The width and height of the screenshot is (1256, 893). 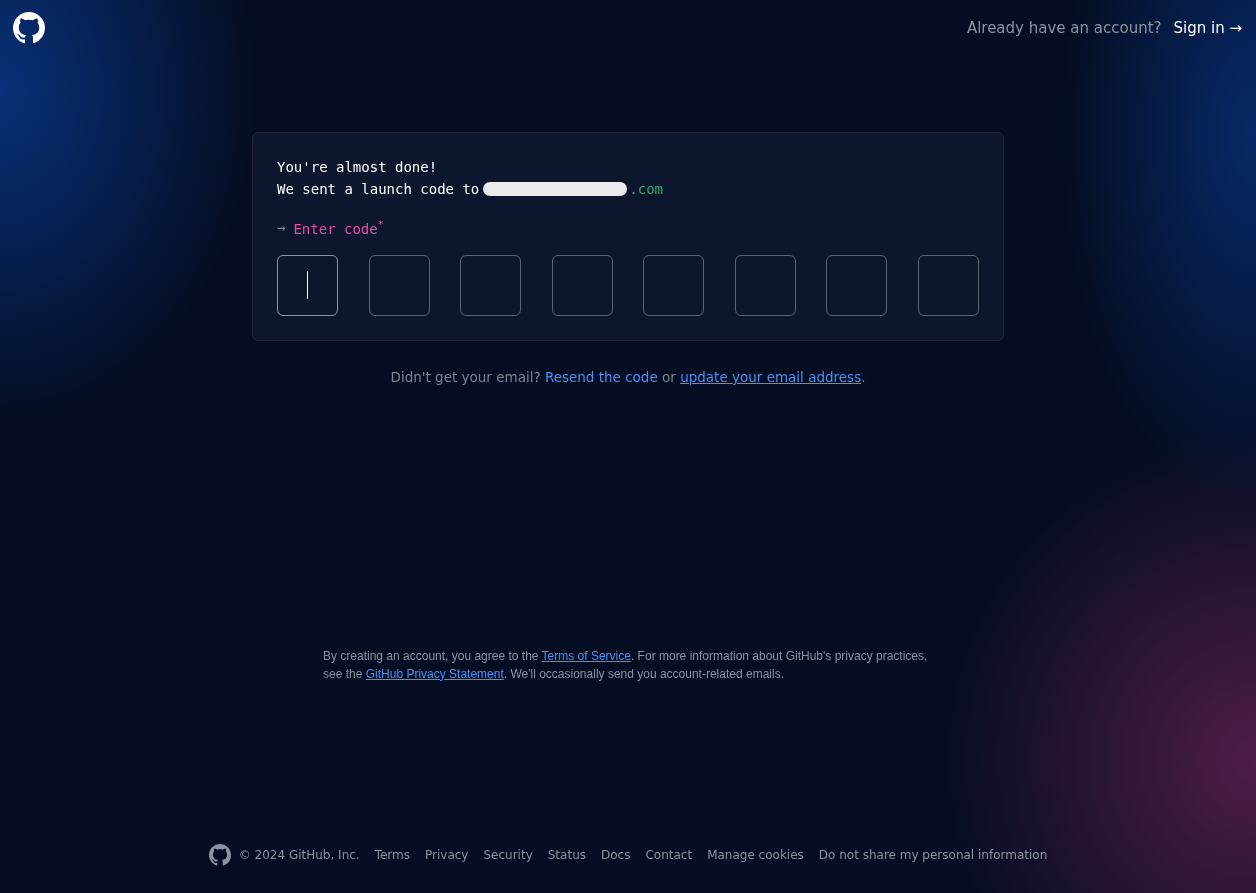 What do you see at coordinates (447, 855) in the screenshot?
I see `footer-link: Privacy` at bounding box center [447, 855].